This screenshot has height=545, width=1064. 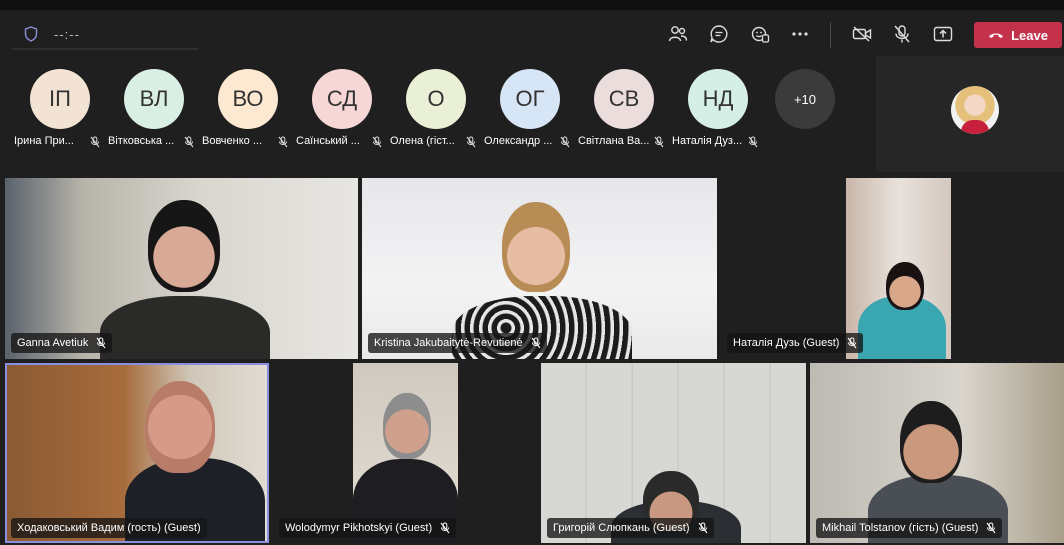 I want to click on meeting-toolbar: --:-- Leave, so click(x=532, y=33).